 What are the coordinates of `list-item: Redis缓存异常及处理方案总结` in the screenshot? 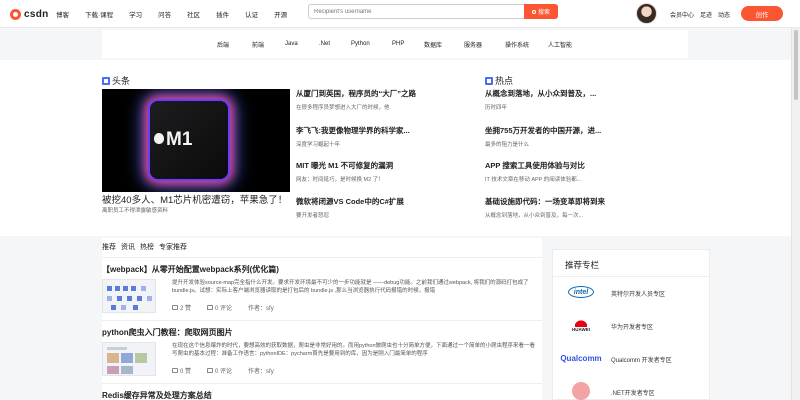 It's located at (322, 395).